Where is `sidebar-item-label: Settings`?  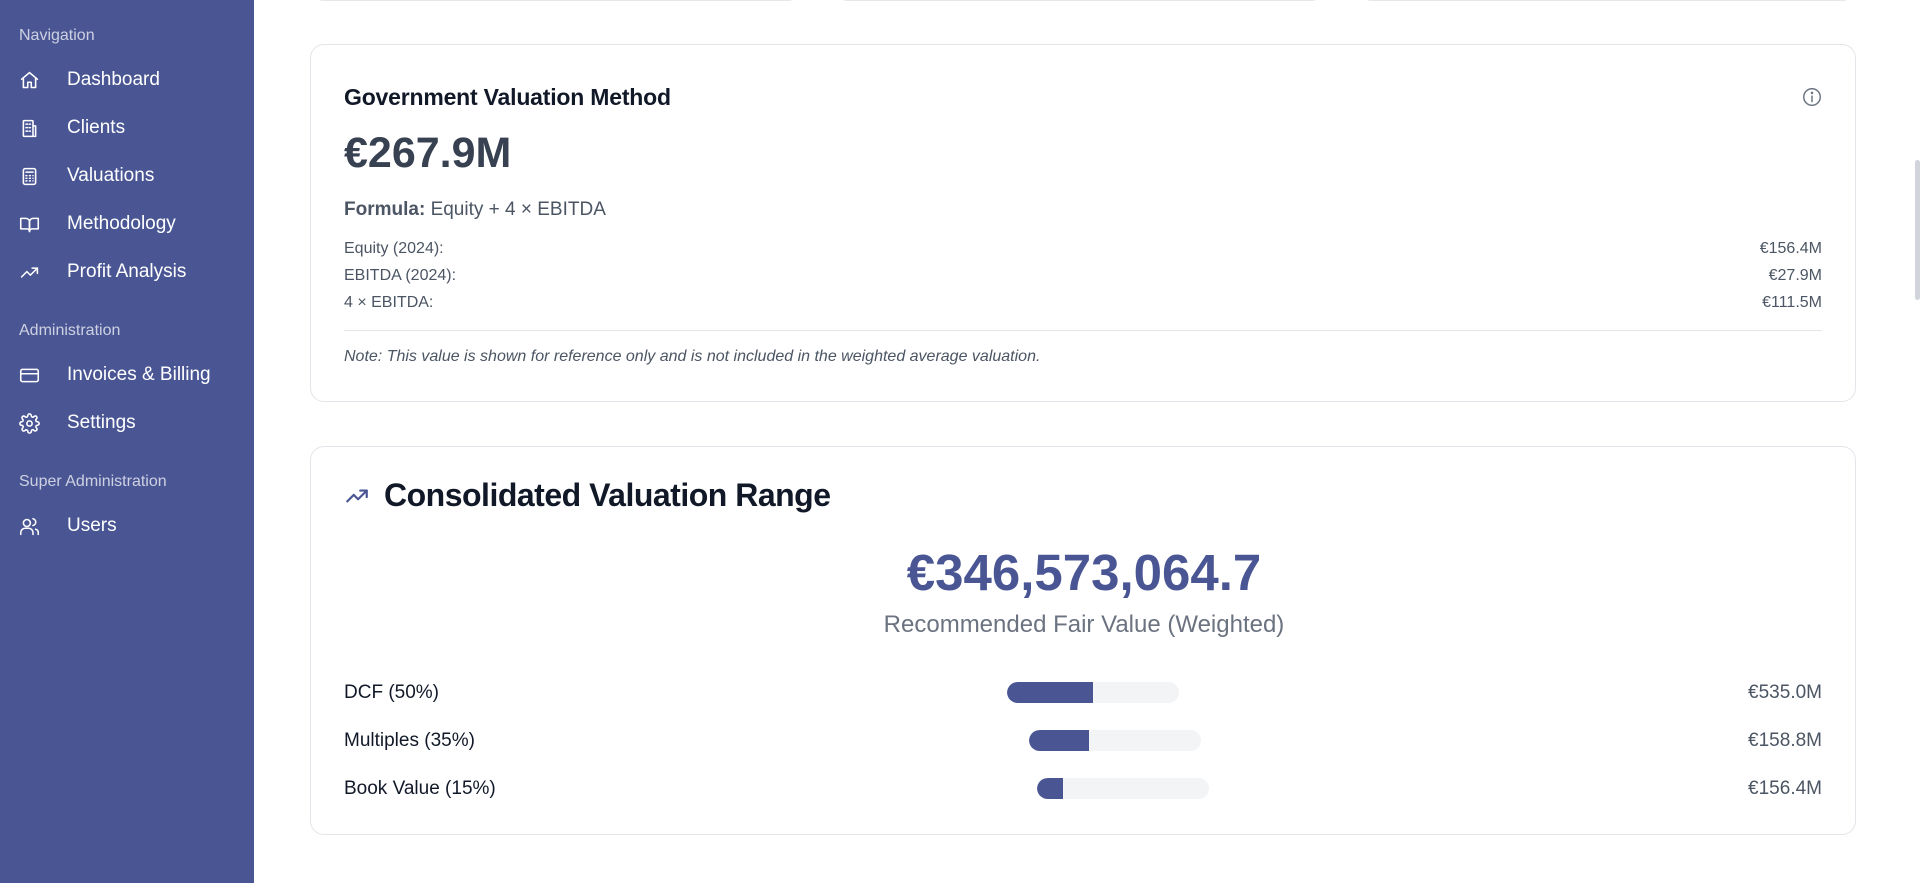 sidebar-item-label: Settings is located at coordinates (101, 422).